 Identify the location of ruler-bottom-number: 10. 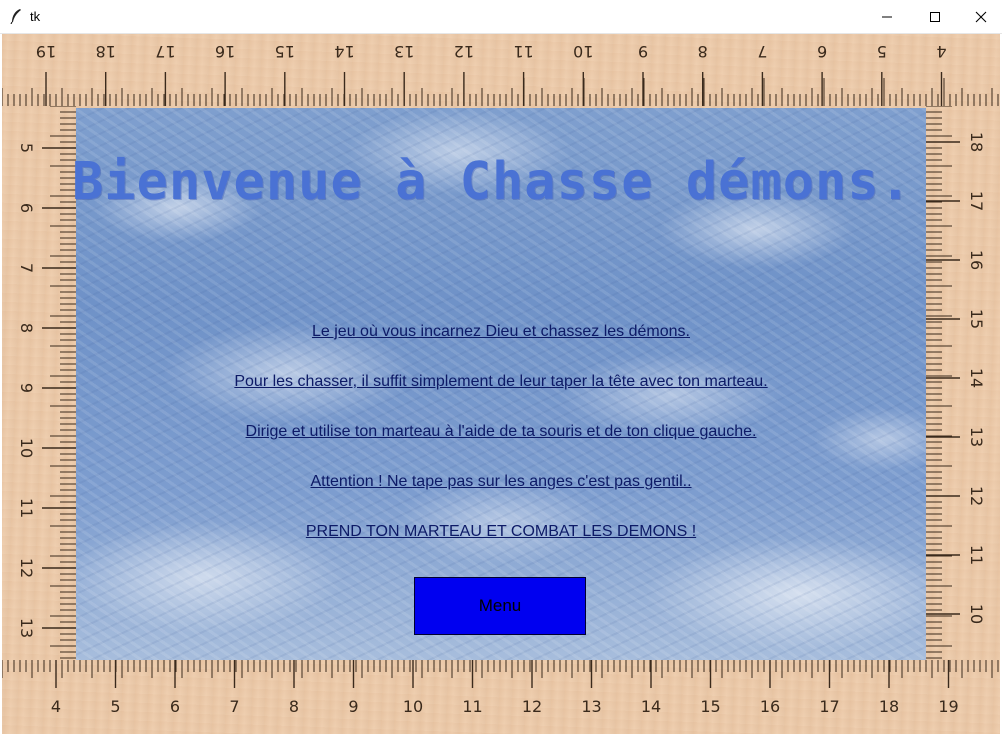
(413, 706).